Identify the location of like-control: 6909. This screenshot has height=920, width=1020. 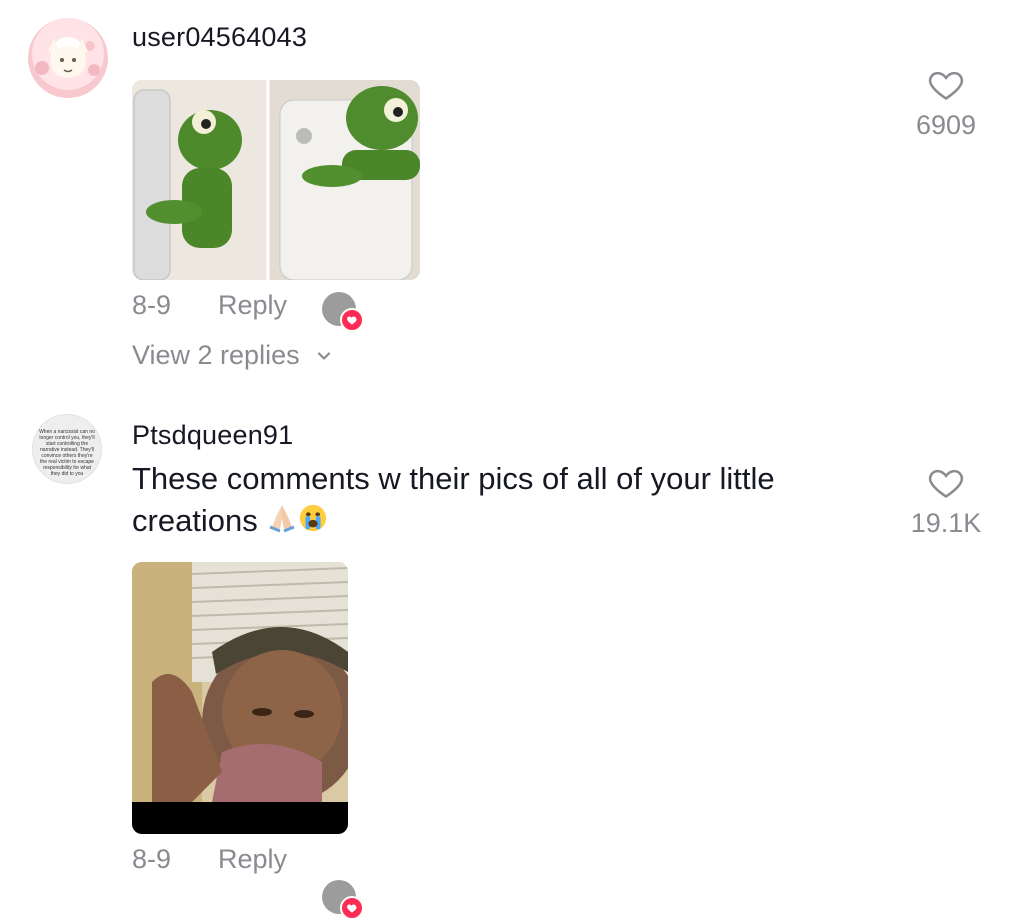
(946, 103).